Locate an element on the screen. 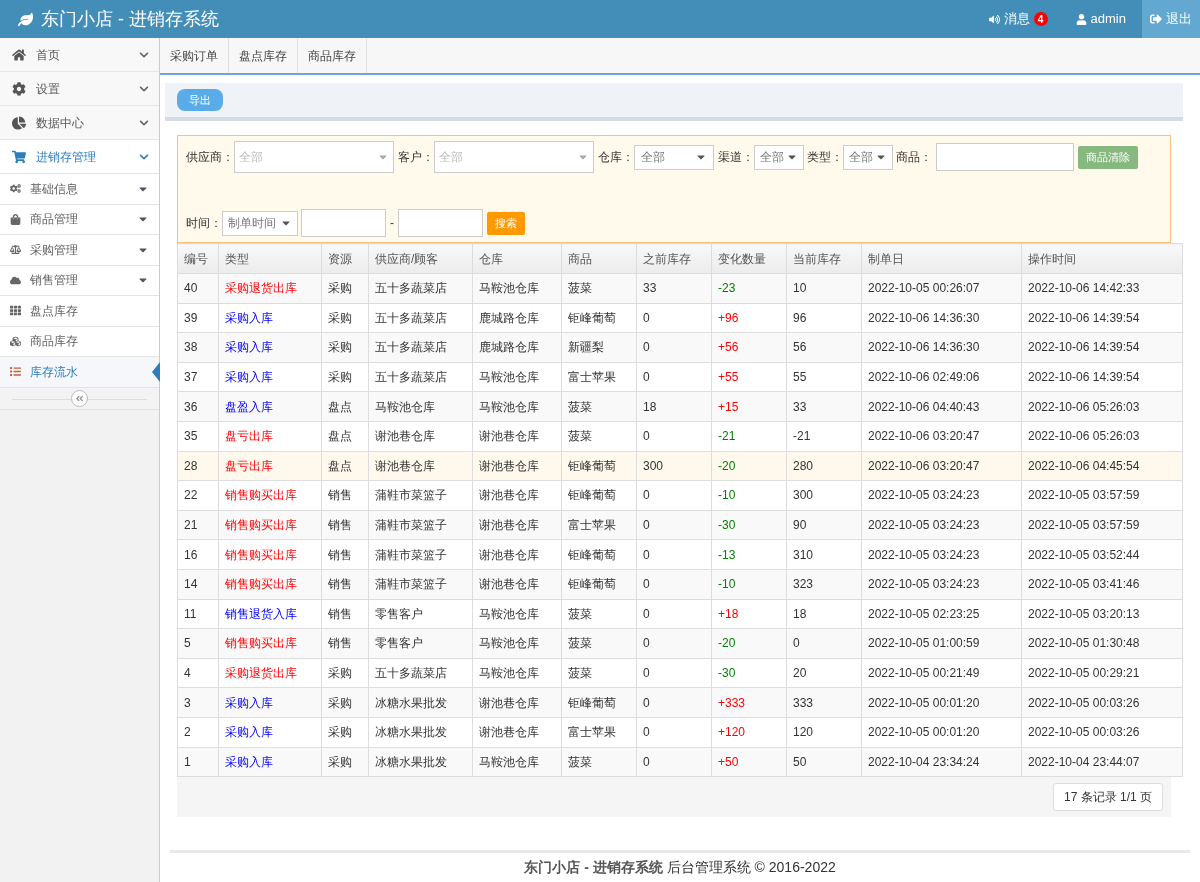  table-cell: 28 is located at coordinates (198, 466).